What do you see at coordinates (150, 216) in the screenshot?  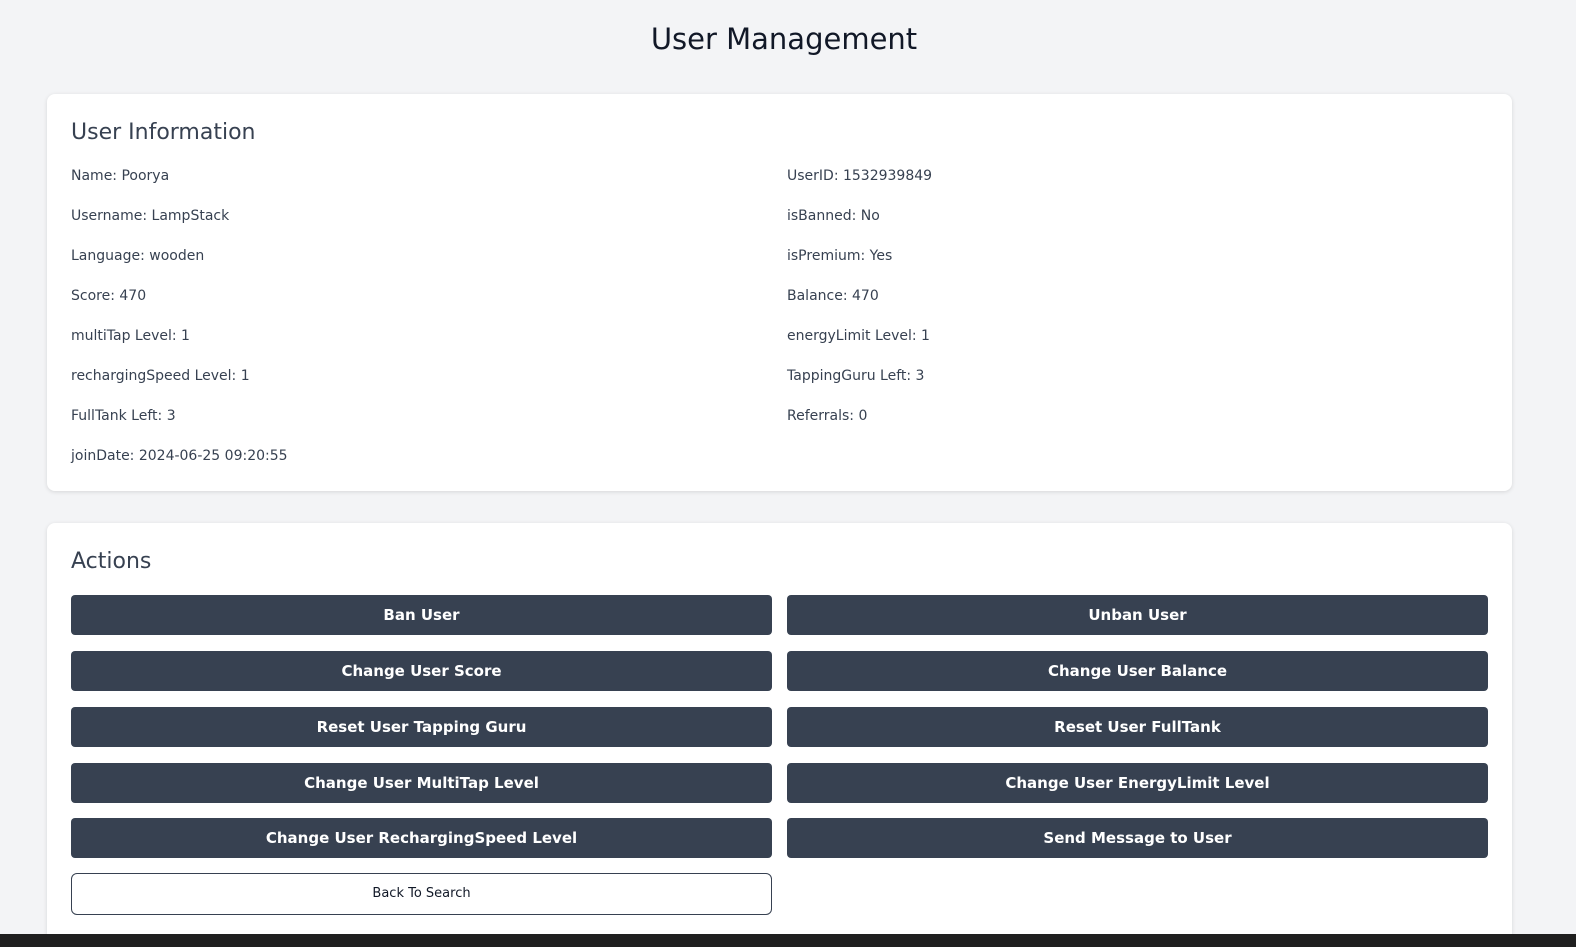 I see `info-username: Username: LampStack` at bounding box center [150, 216].